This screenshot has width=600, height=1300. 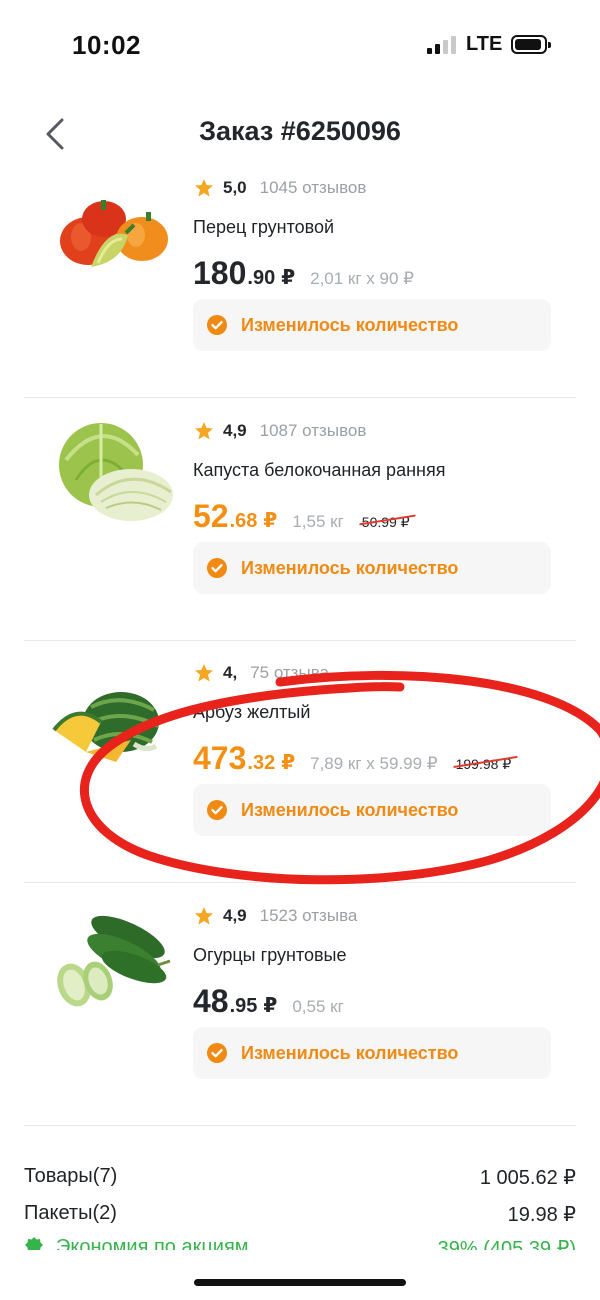 What do you see at coordinates (300, 1243) in the screenshot?
I see `discount-row: Экономия по акциям 39% (405.39 ₽)` at bounding box center [300, 1243].